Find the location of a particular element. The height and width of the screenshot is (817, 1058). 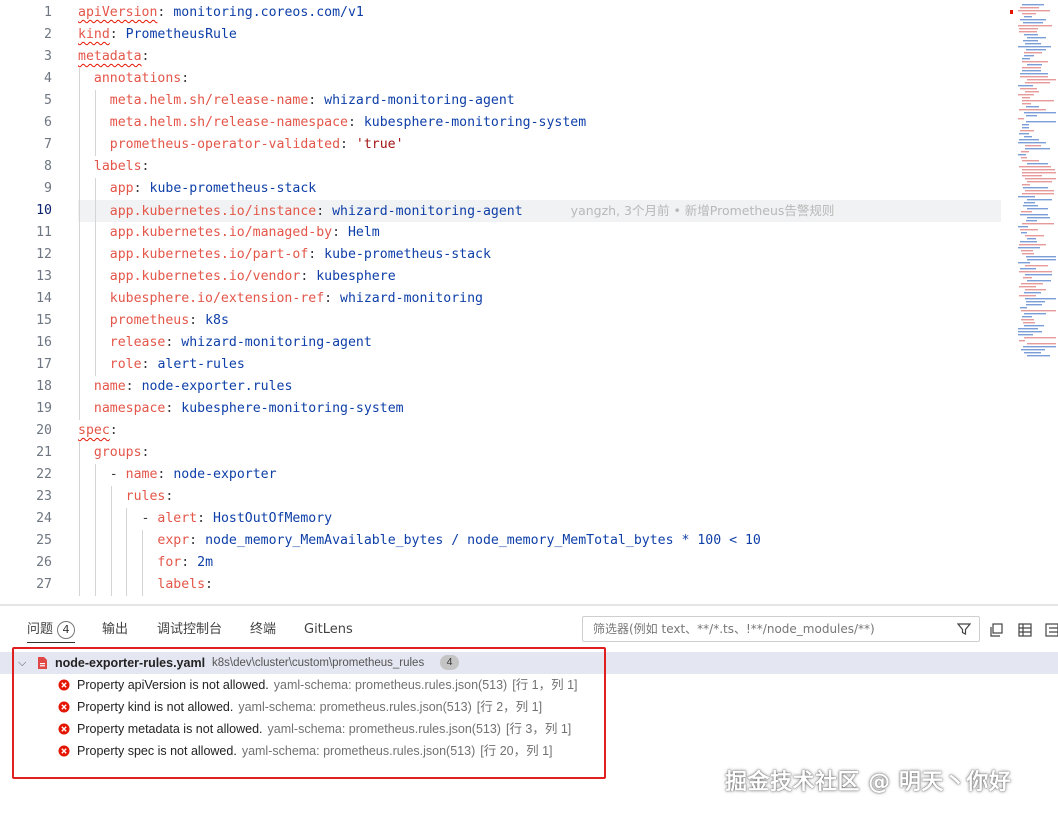

yaml-value: kubesphere-monitoring-system is located at coordinates (475, 122).